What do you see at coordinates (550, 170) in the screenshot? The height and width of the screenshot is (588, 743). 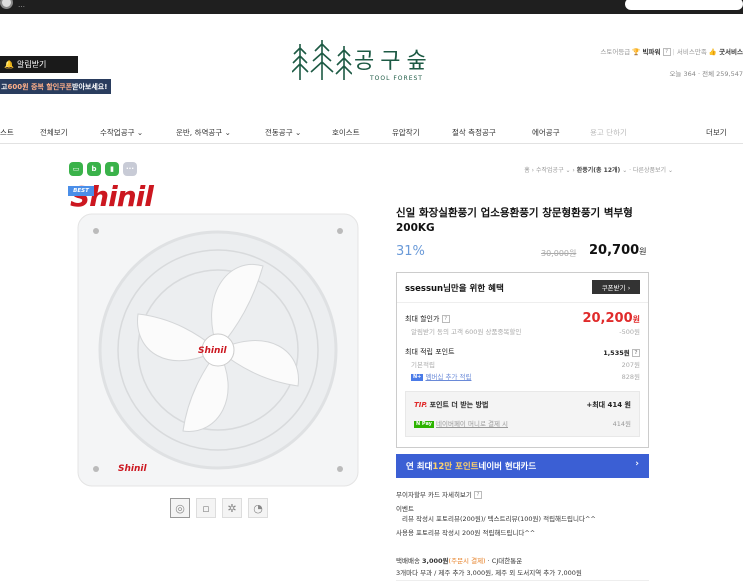 I see `breadcrumb-category: 수작업공구` at bounding box center [550, 170].